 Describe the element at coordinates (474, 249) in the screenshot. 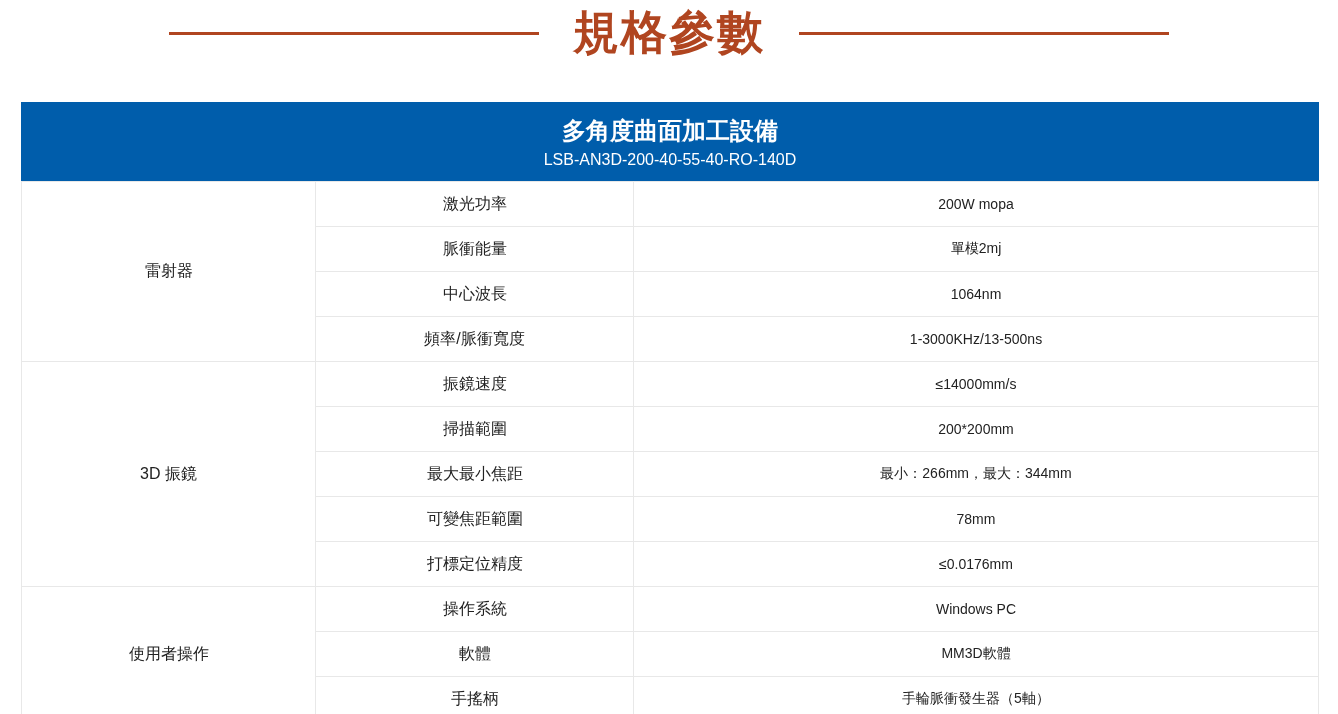

I see `parameter-cell: 脈衝能量` at that location.